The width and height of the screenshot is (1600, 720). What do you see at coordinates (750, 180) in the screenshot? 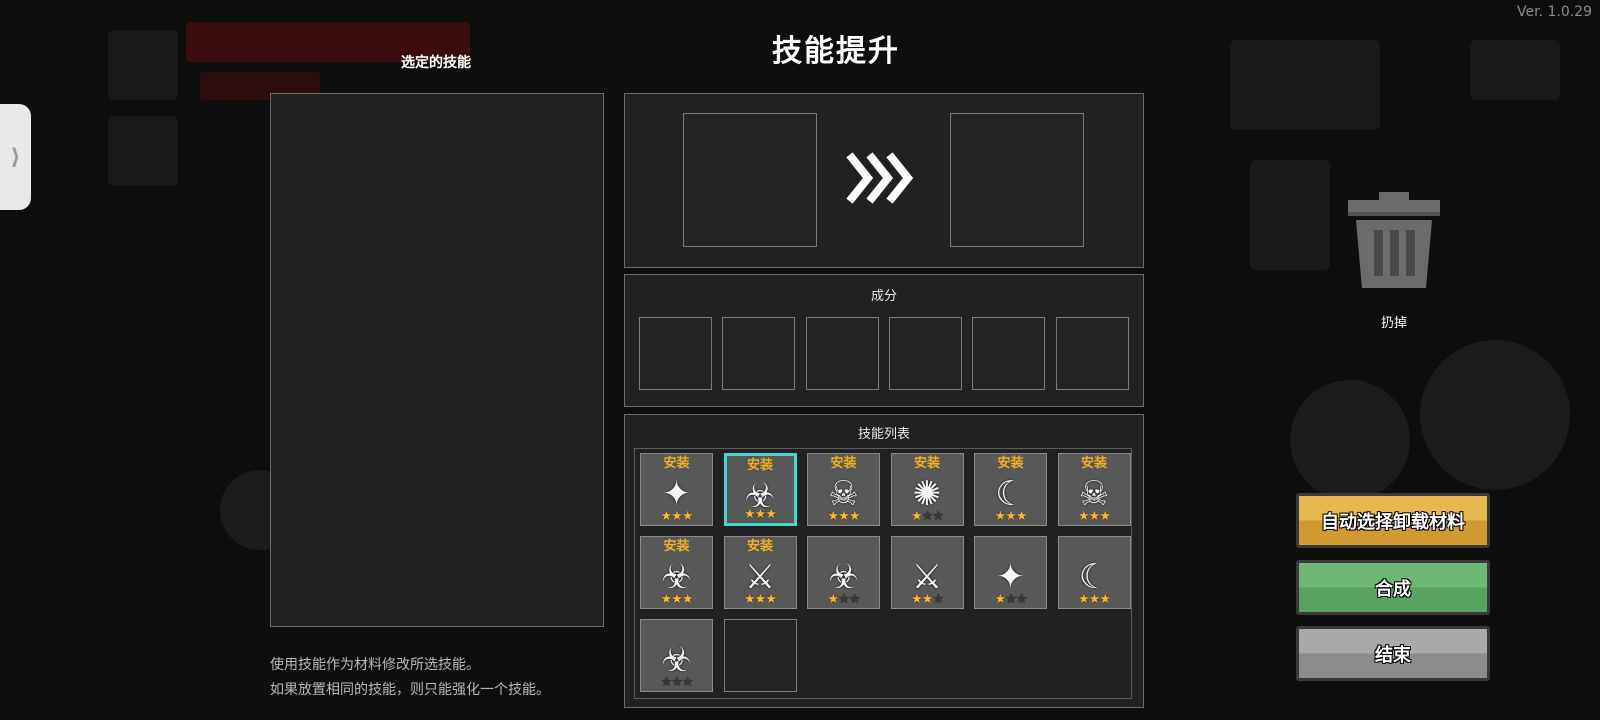
I see `source-skill-slot` at bounding box center [750, 180].